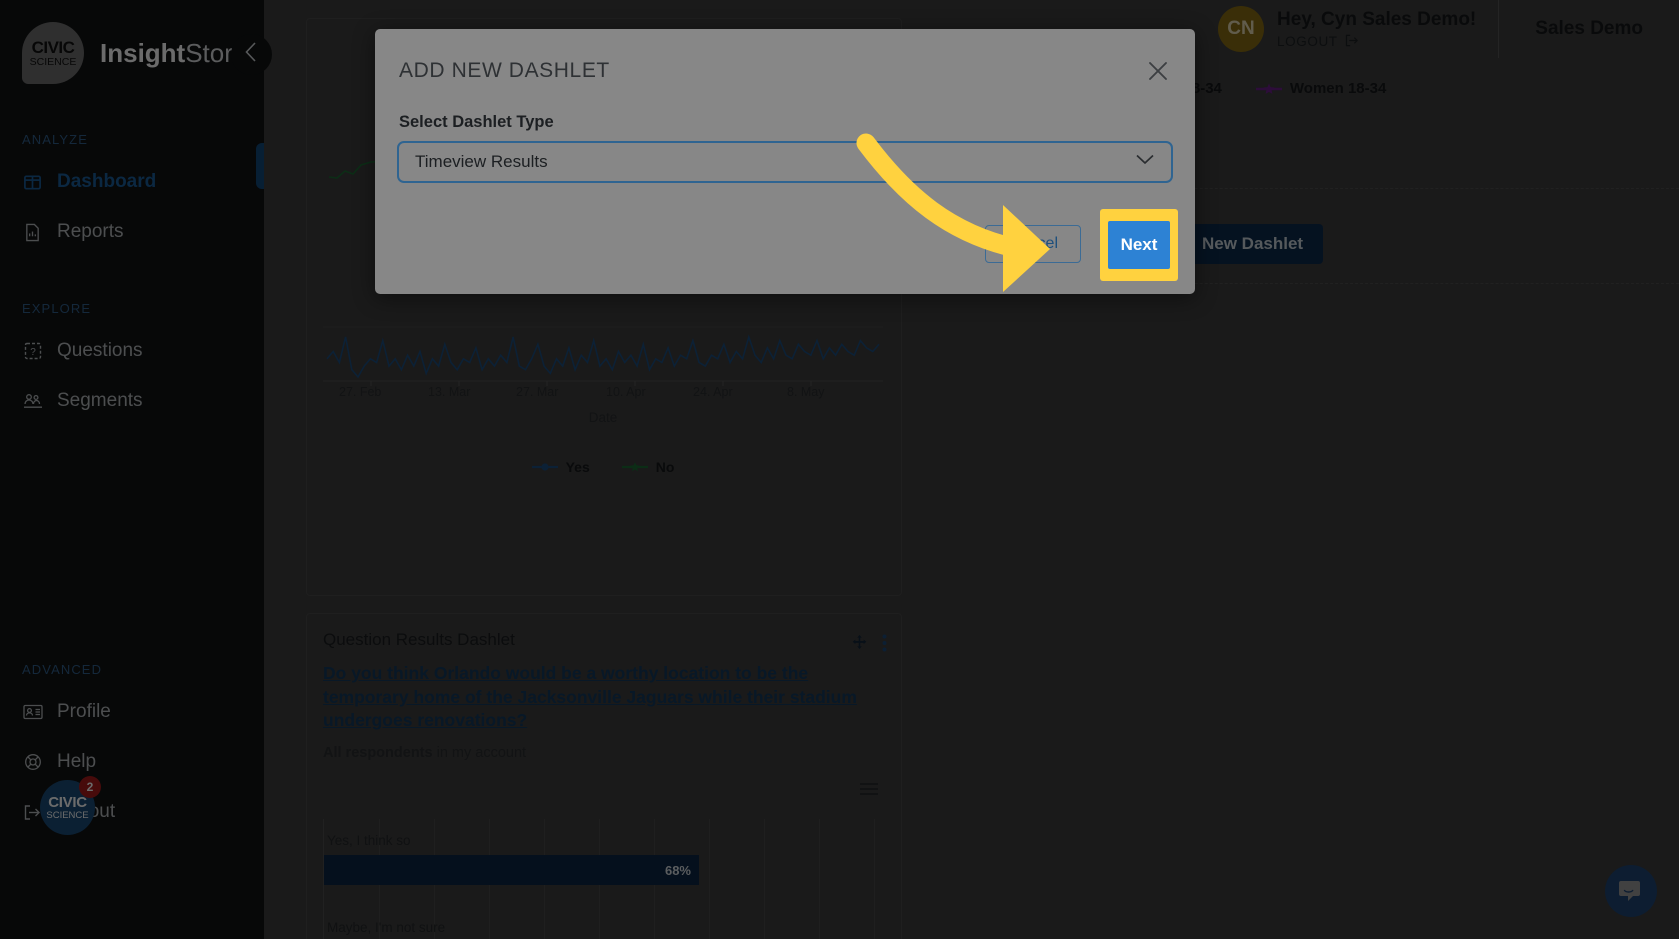 The image size is (1679, 939). Describe the element at coordinates (1589, 29) in the screenshot. I see `account-name: Sales Demo` at that location.